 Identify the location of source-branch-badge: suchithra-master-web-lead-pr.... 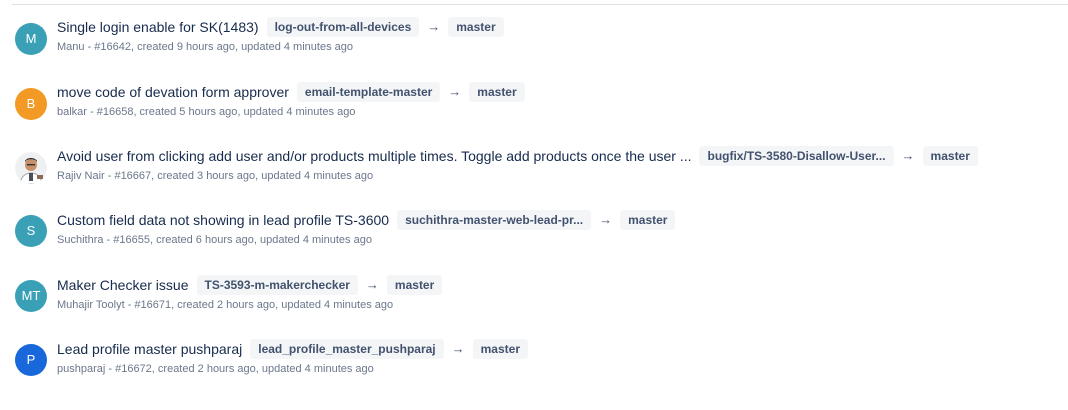
(494, 220).